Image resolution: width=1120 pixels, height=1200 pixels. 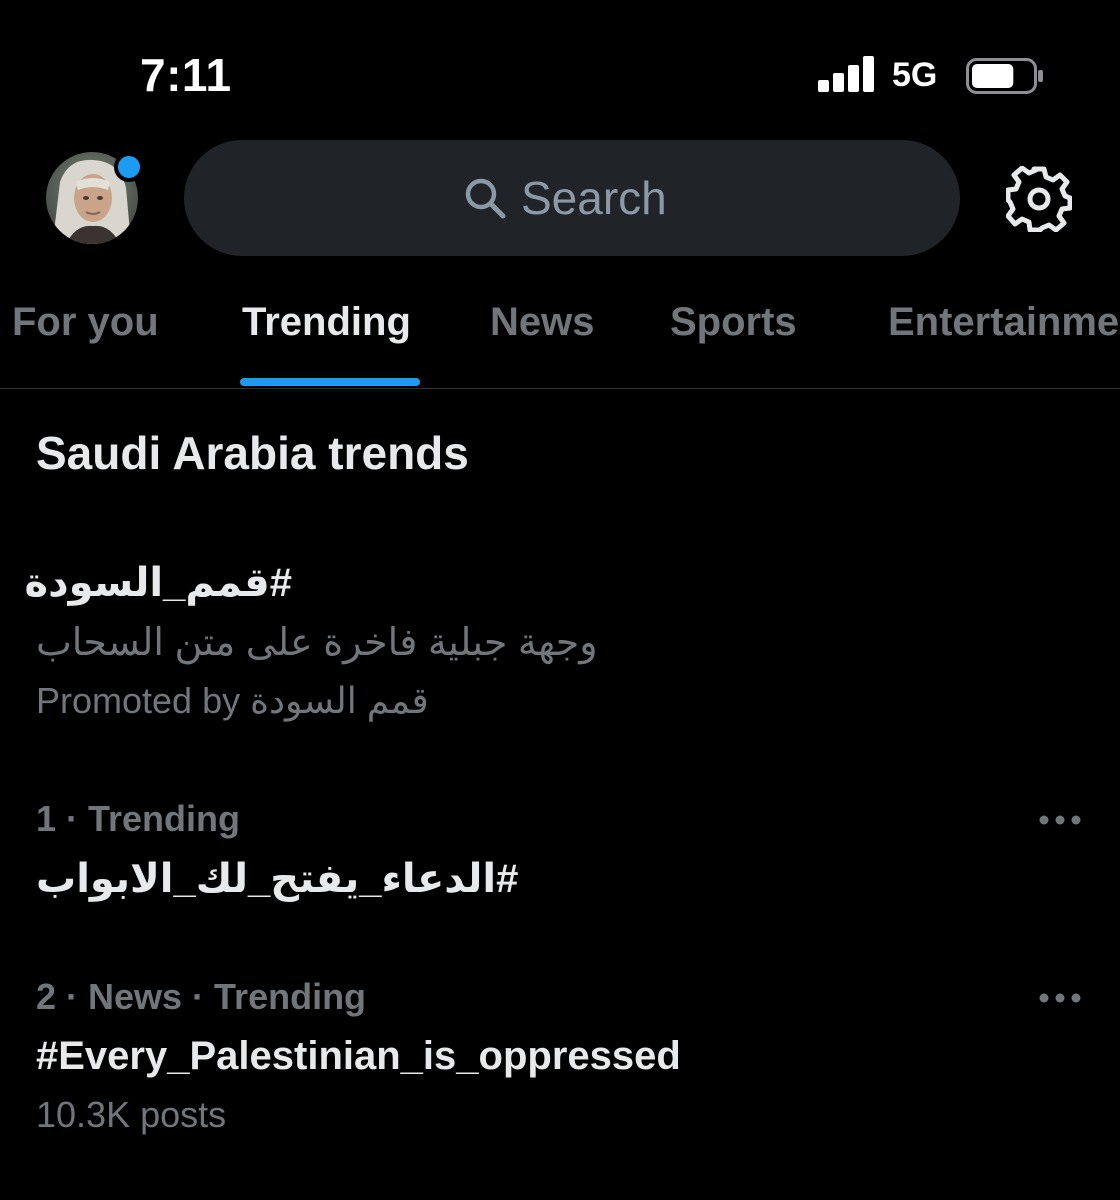 I want to click on tabs-divider, so click(x=560, y=388).